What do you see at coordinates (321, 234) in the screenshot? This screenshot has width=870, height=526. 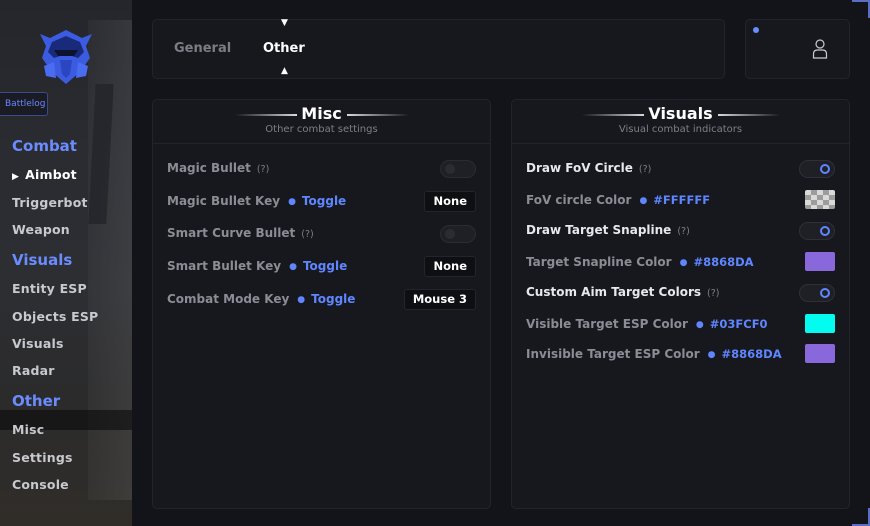 I see `setting-row-smart-curve-bullet: Smart Curve Bullet (?)` at bounding box center [321, 234].